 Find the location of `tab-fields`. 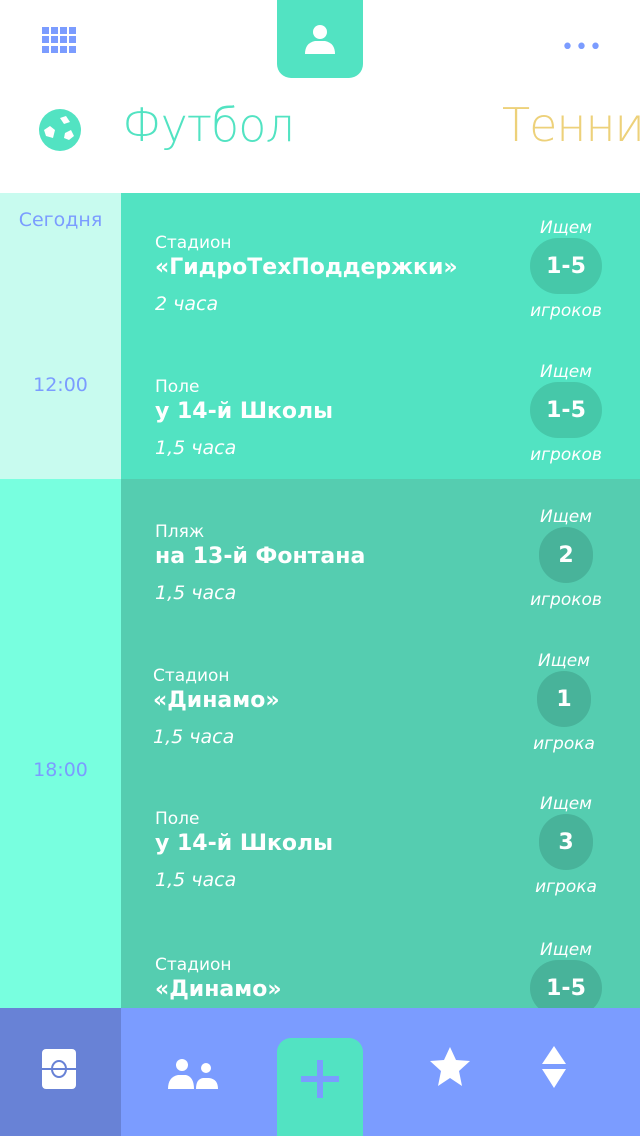

tab-fields is located at coordinates (60, 1072).